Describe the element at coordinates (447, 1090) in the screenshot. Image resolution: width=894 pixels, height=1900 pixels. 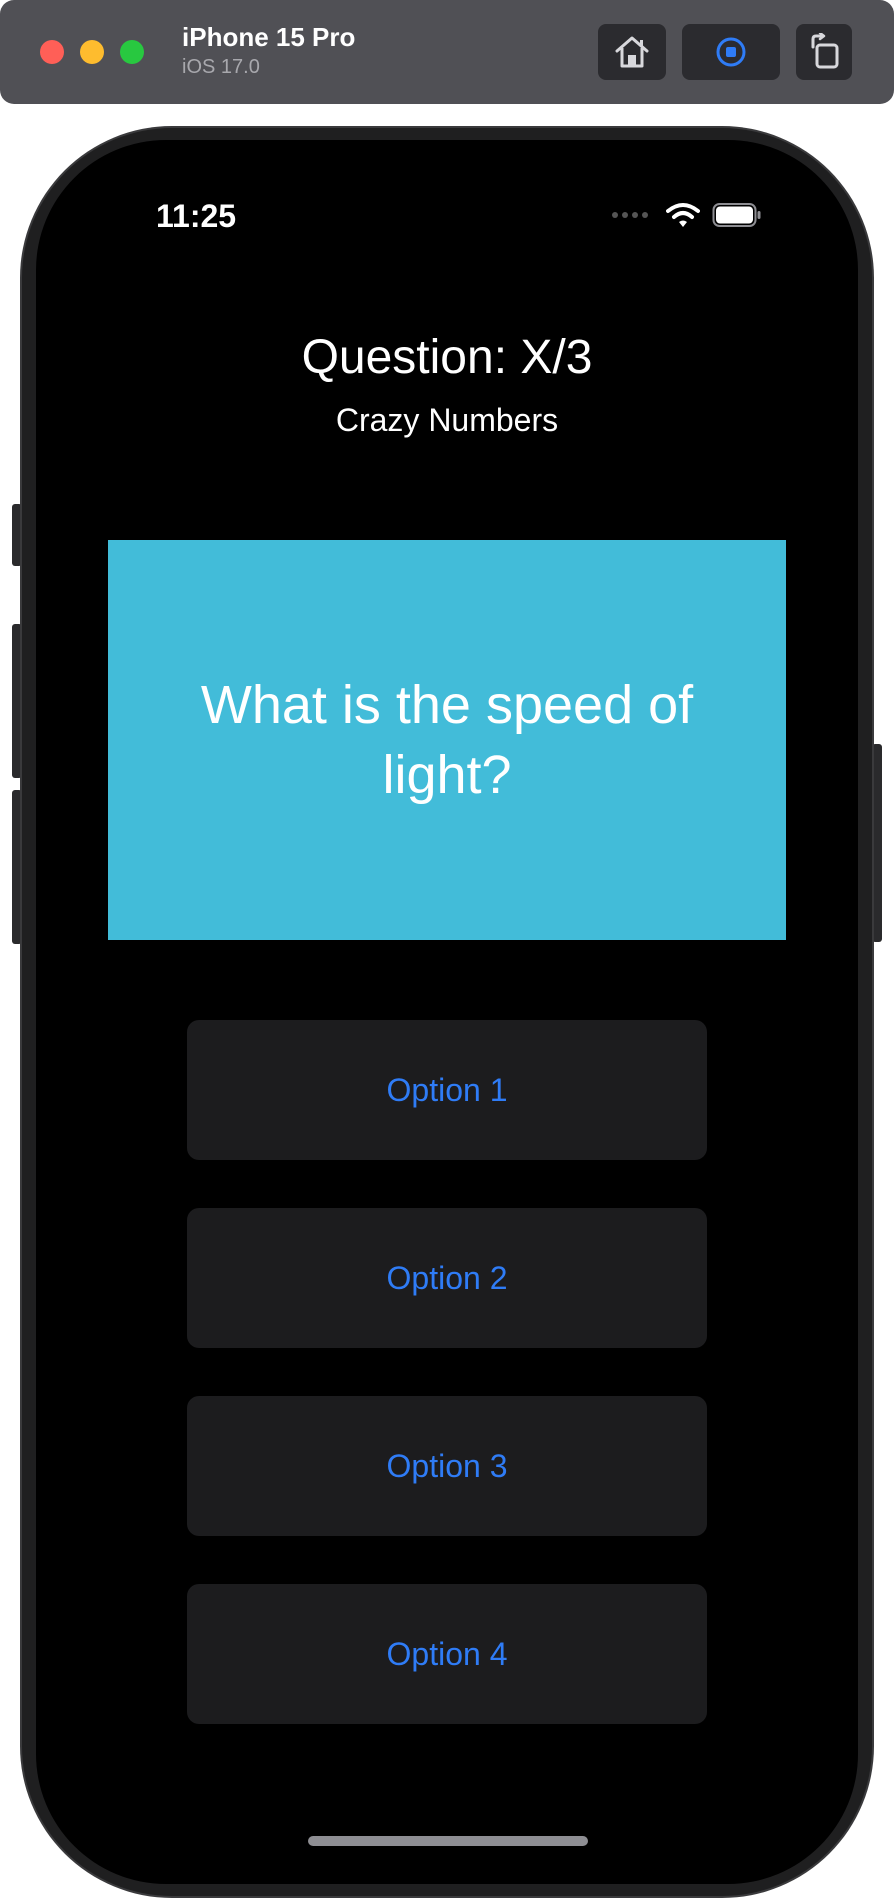
I see `option-1-button: Option 1` at that location.